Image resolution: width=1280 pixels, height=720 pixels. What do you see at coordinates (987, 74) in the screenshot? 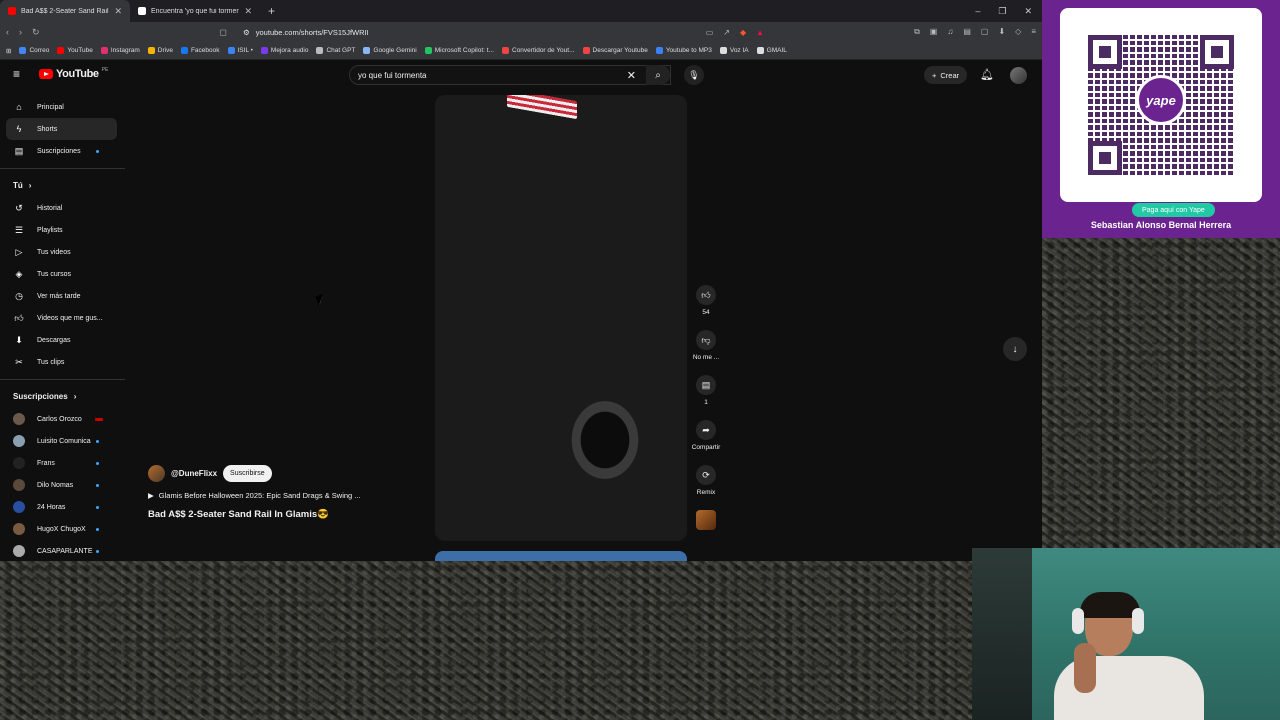
I see `notifications-bell-icon: 🔔︎` at bounding box center [987, 74].